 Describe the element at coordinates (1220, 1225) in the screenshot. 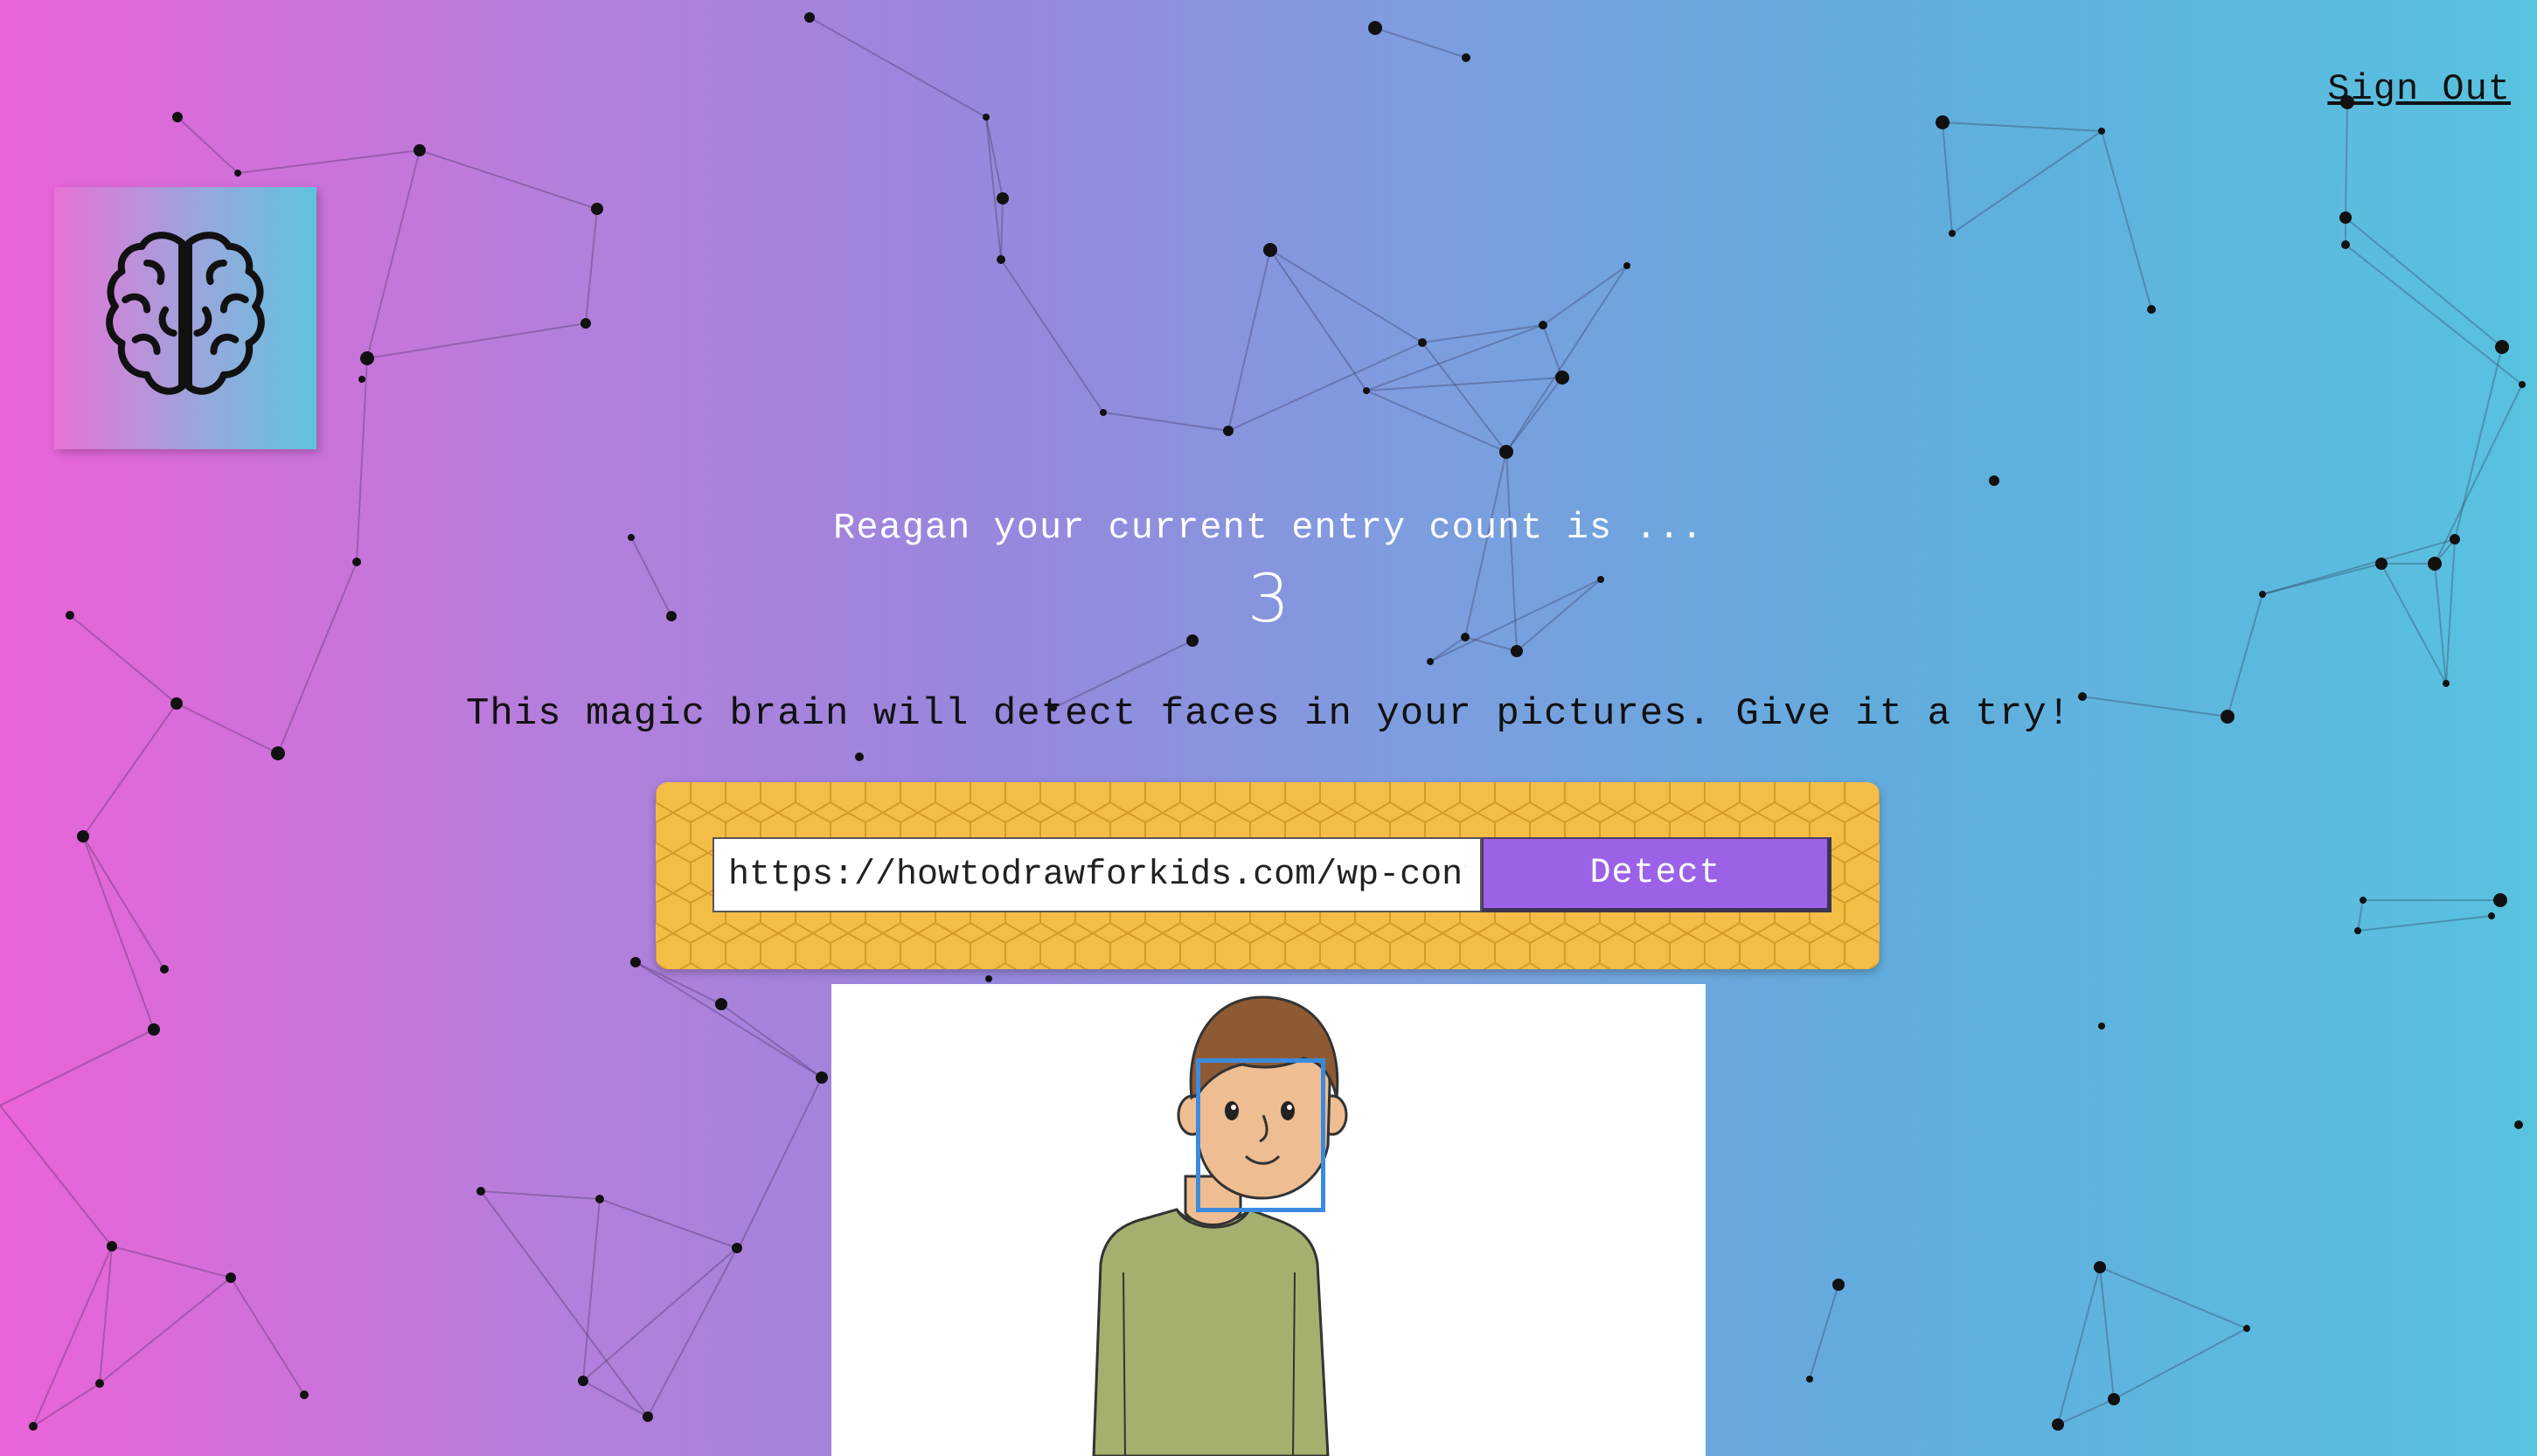

I see `cartoon-boy-image` at that location.